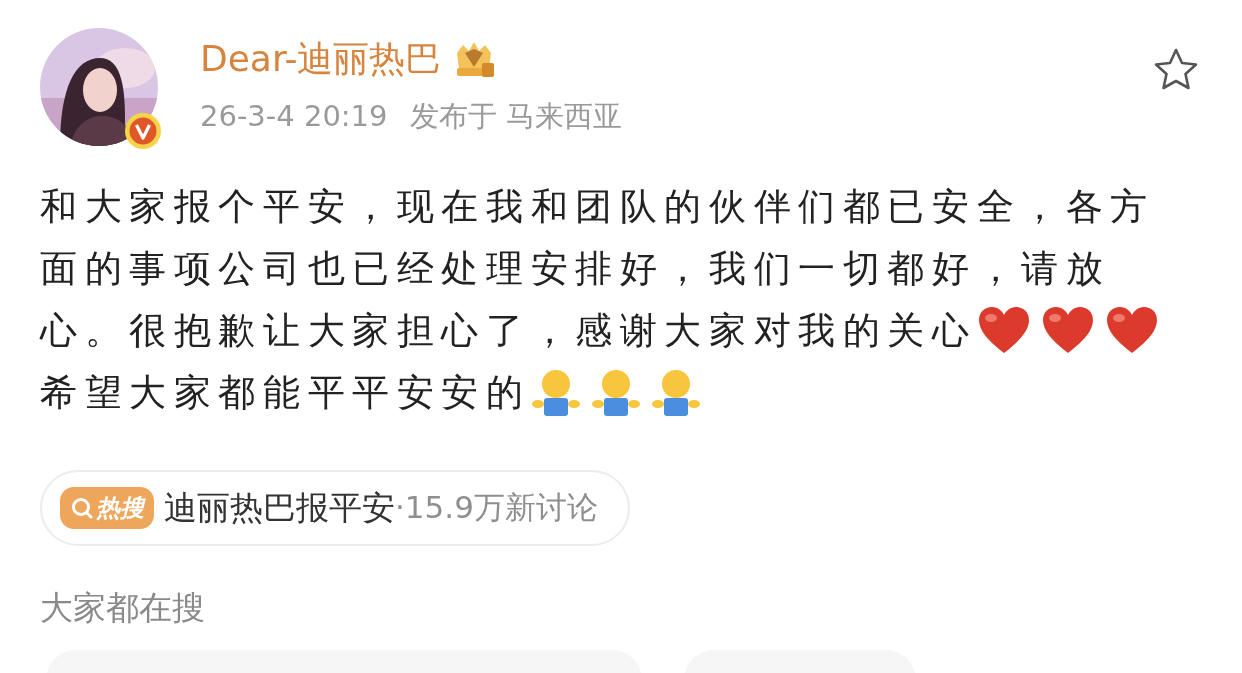 The image size is (1242, 673). I want to click on post-time: 26-3-4 20:19, so click(294, 116).